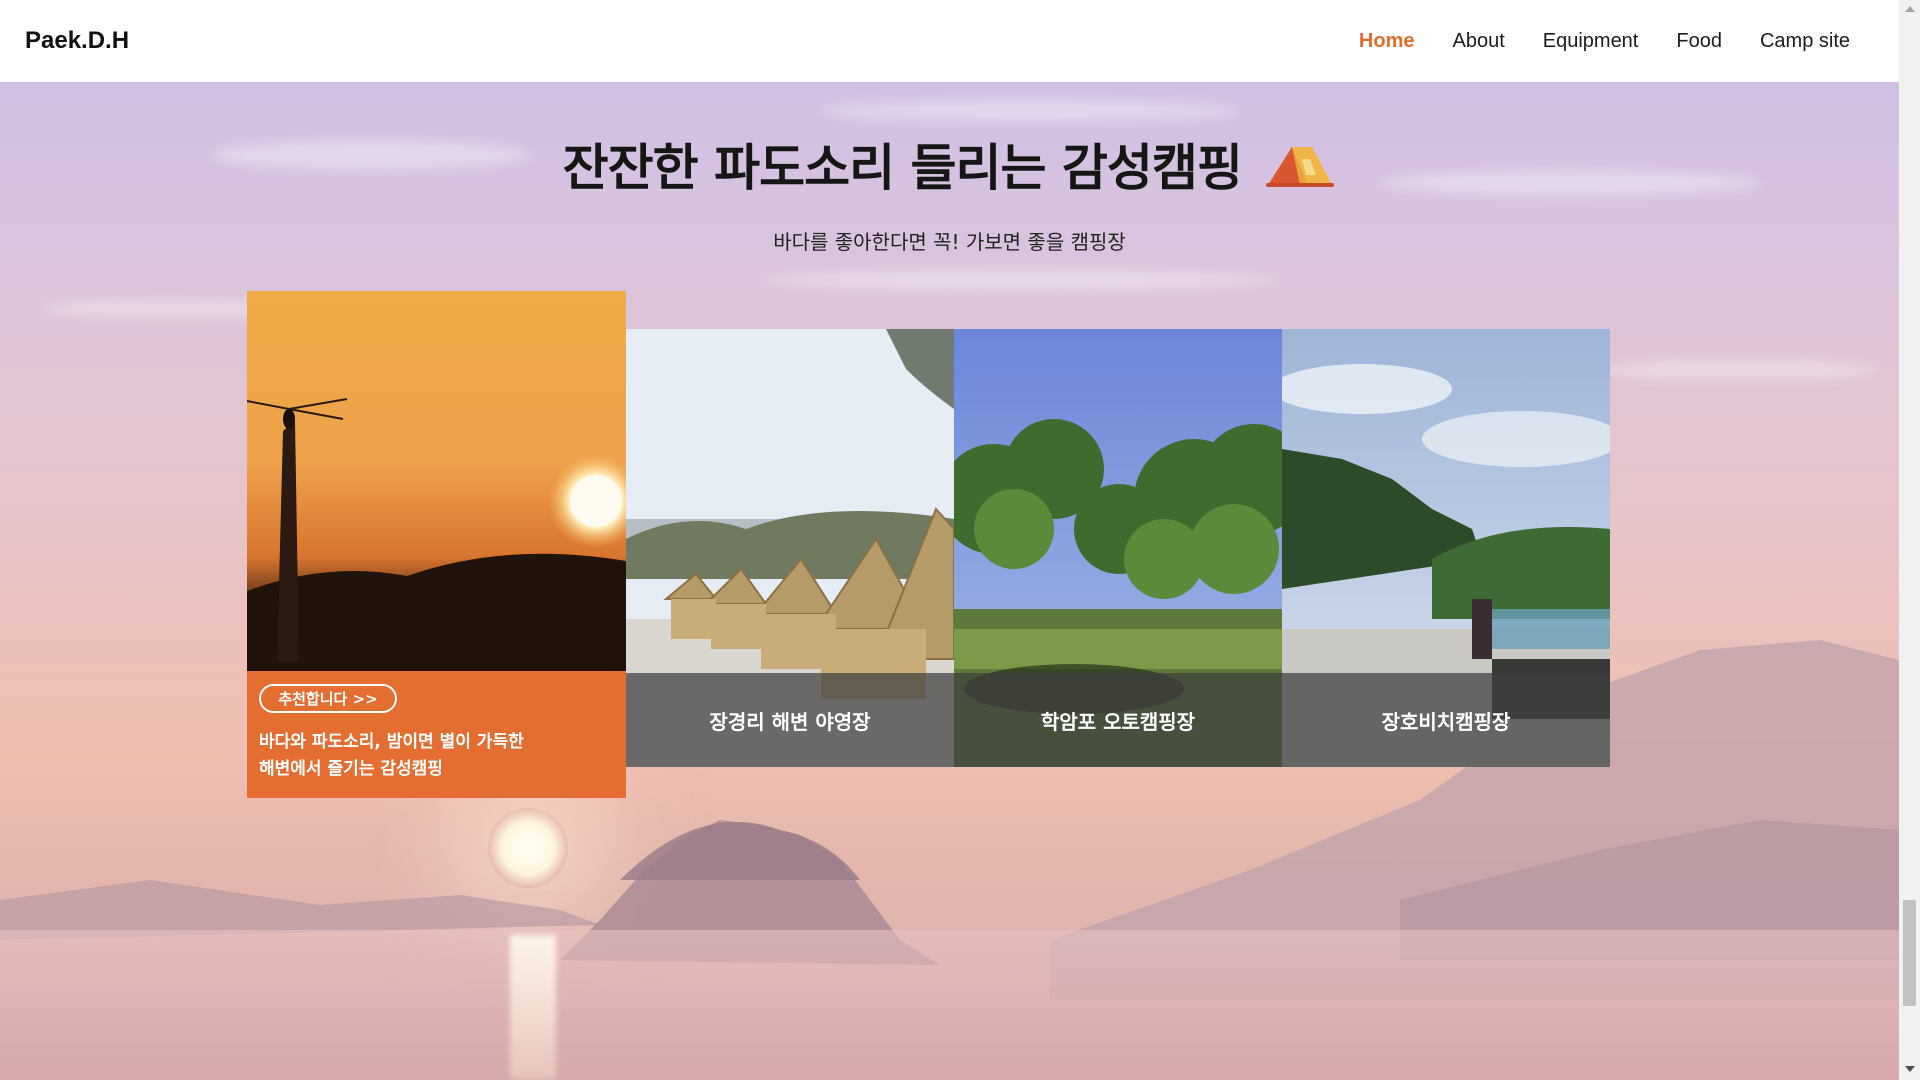 The image size is (1920, 1080). What do you see at coordinates (1910, 1069) in the screenshot?
I see `scroll-down-arrow-icon` at bounding box center [1910, 1069].